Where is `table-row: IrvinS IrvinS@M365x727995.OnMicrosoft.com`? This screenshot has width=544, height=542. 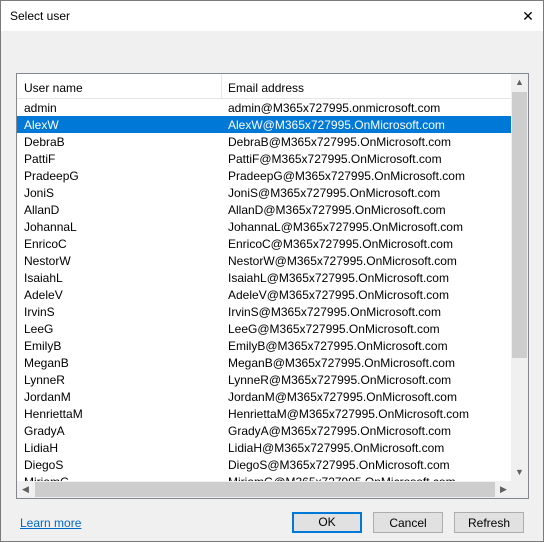 table-row: IrvinS IrvinS@M365x727995.OnMicrosoft.com is located at coordinates (264, 311).